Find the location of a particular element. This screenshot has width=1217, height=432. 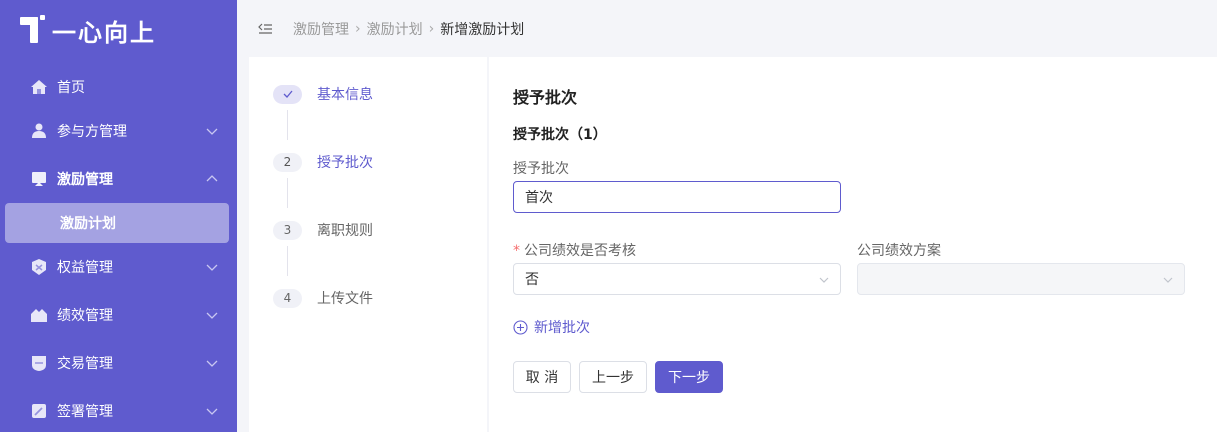

step-number: 3 is located at coordinates (287, 230).